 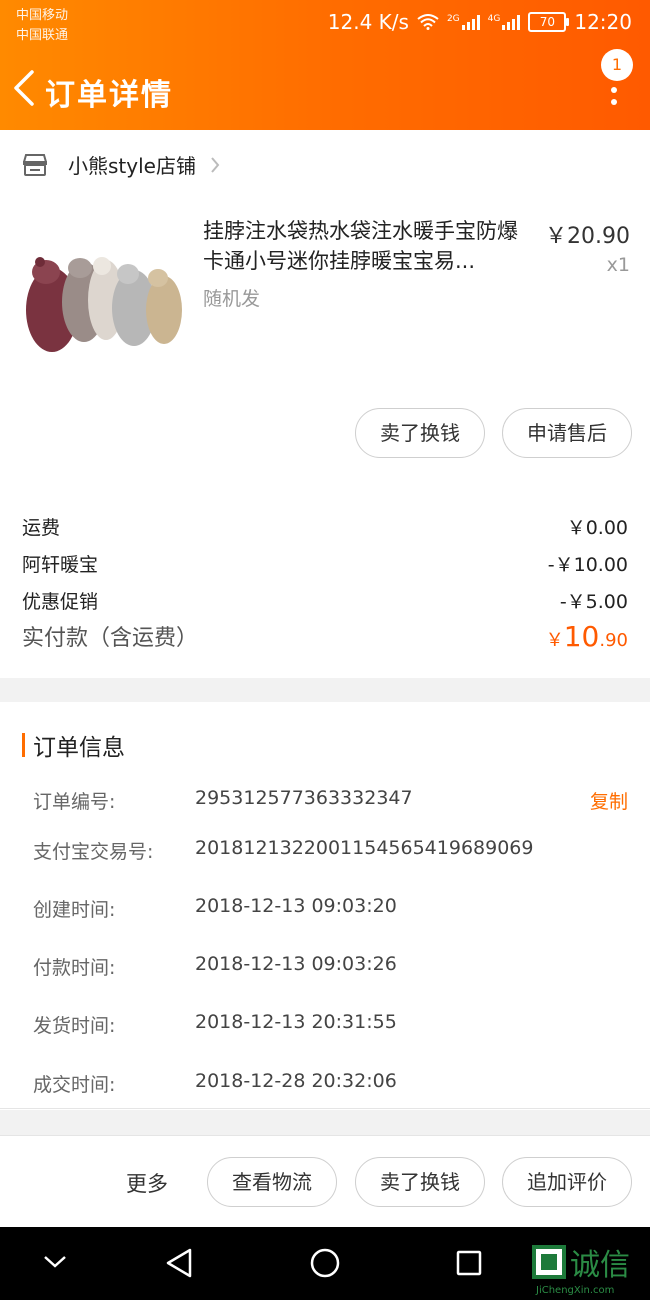 I want to click on order-info-header: 订单信息, so click(x=73, y=745).